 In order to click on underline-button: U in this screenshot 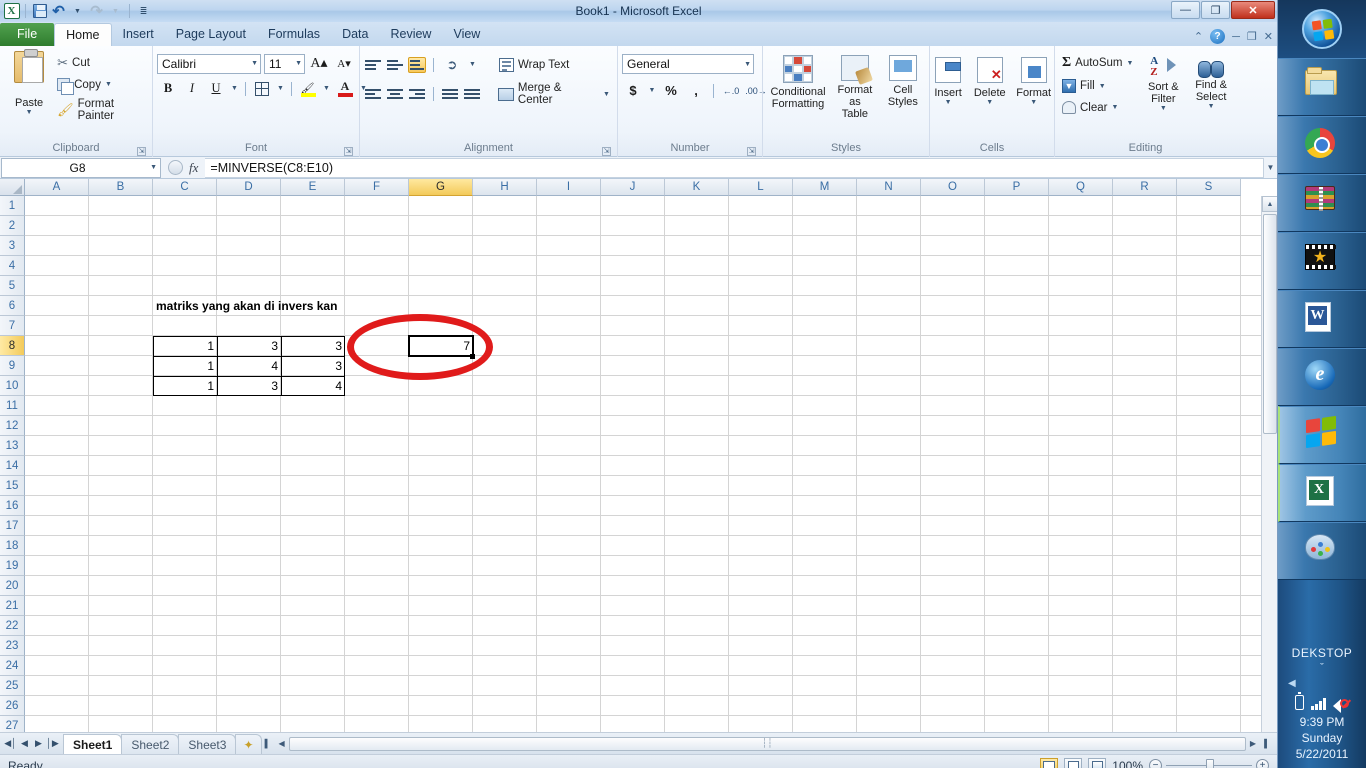, I will do `click(216, 88)`.